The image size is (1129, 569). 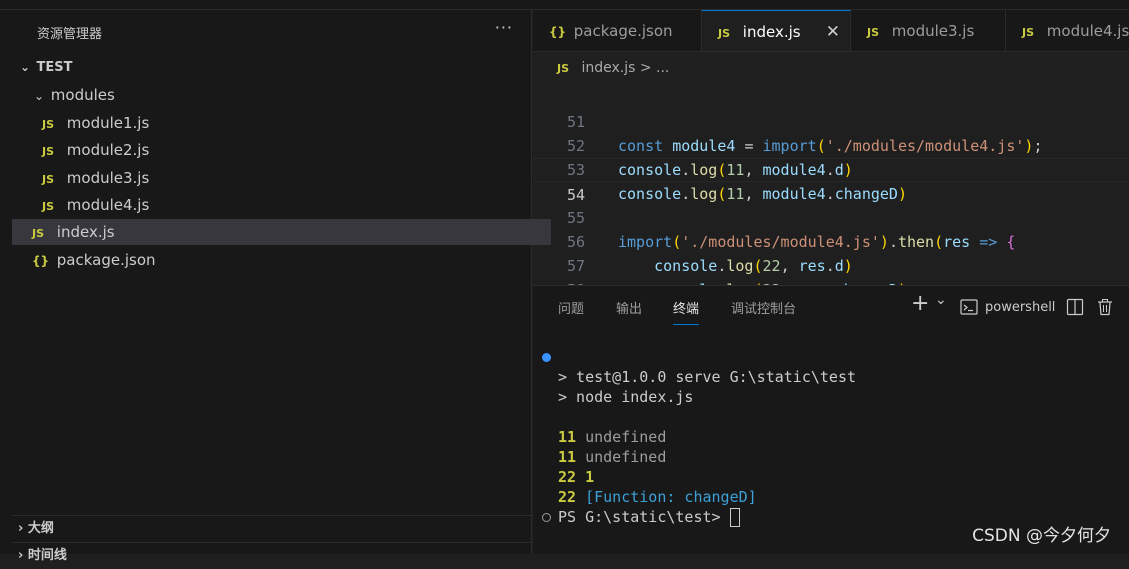 I want to click on tab-label: package.json, so click(x=623, y=31).